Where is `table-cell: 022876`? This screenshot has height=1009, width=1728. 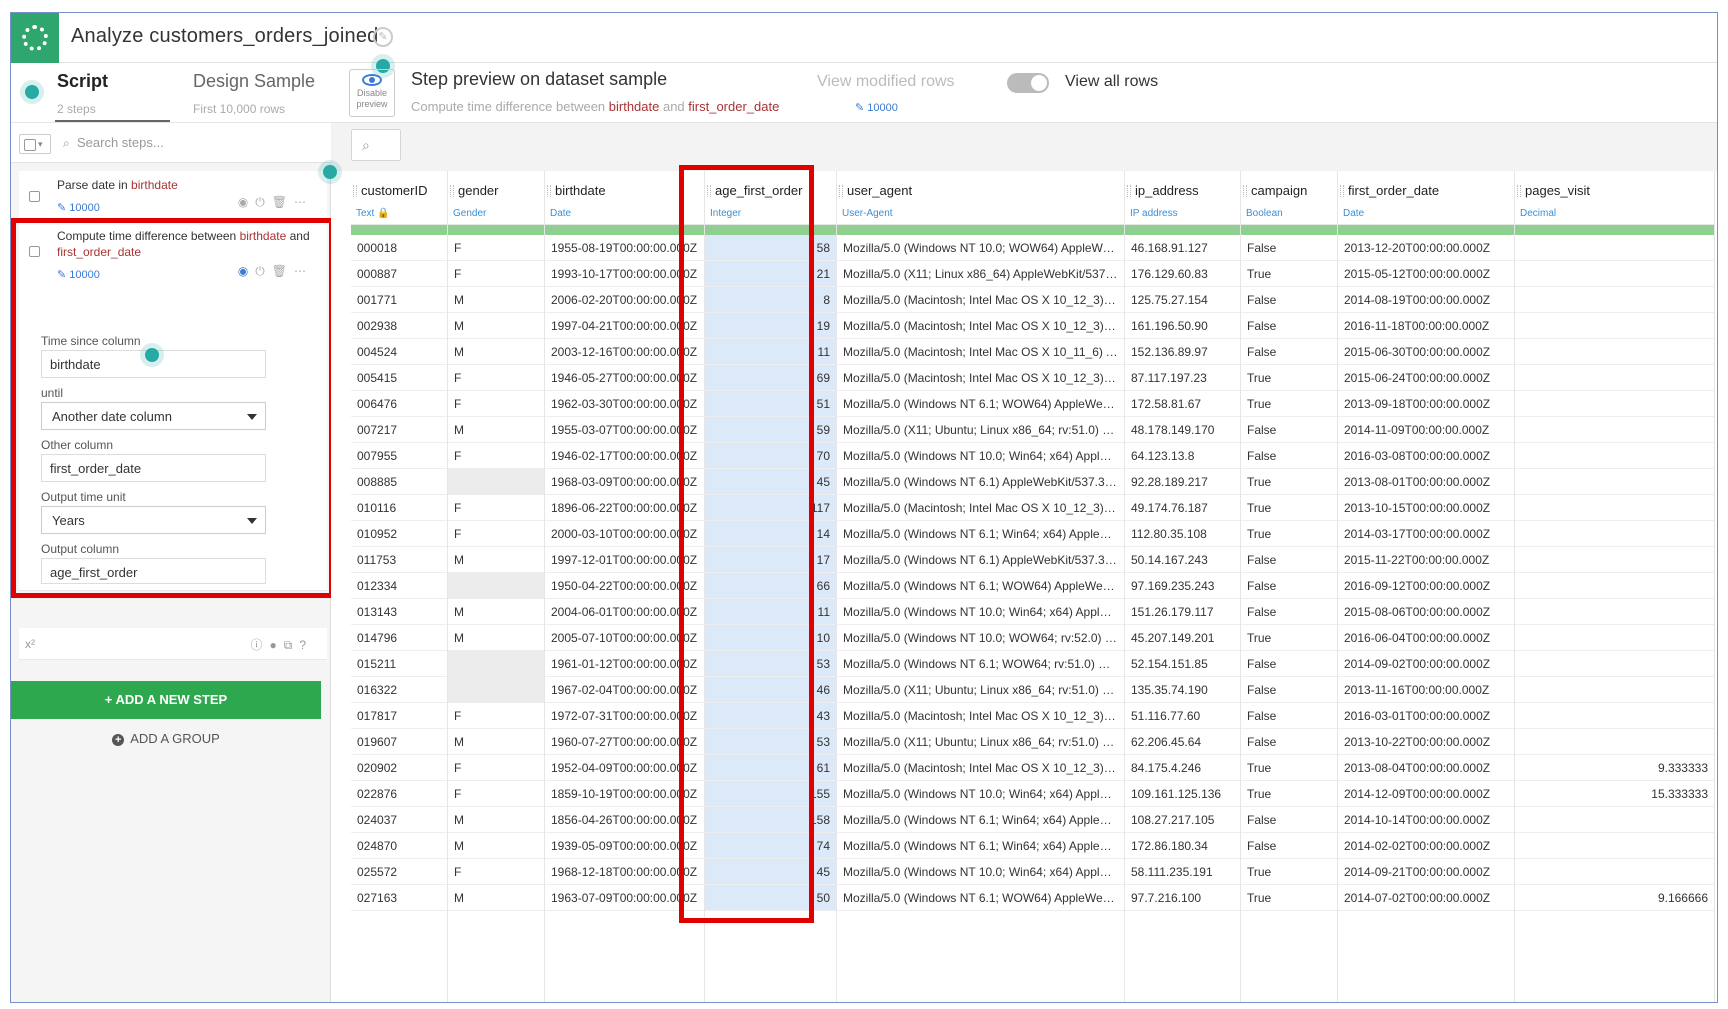 table-cell: 022876 is located at coordinates (399, 794).